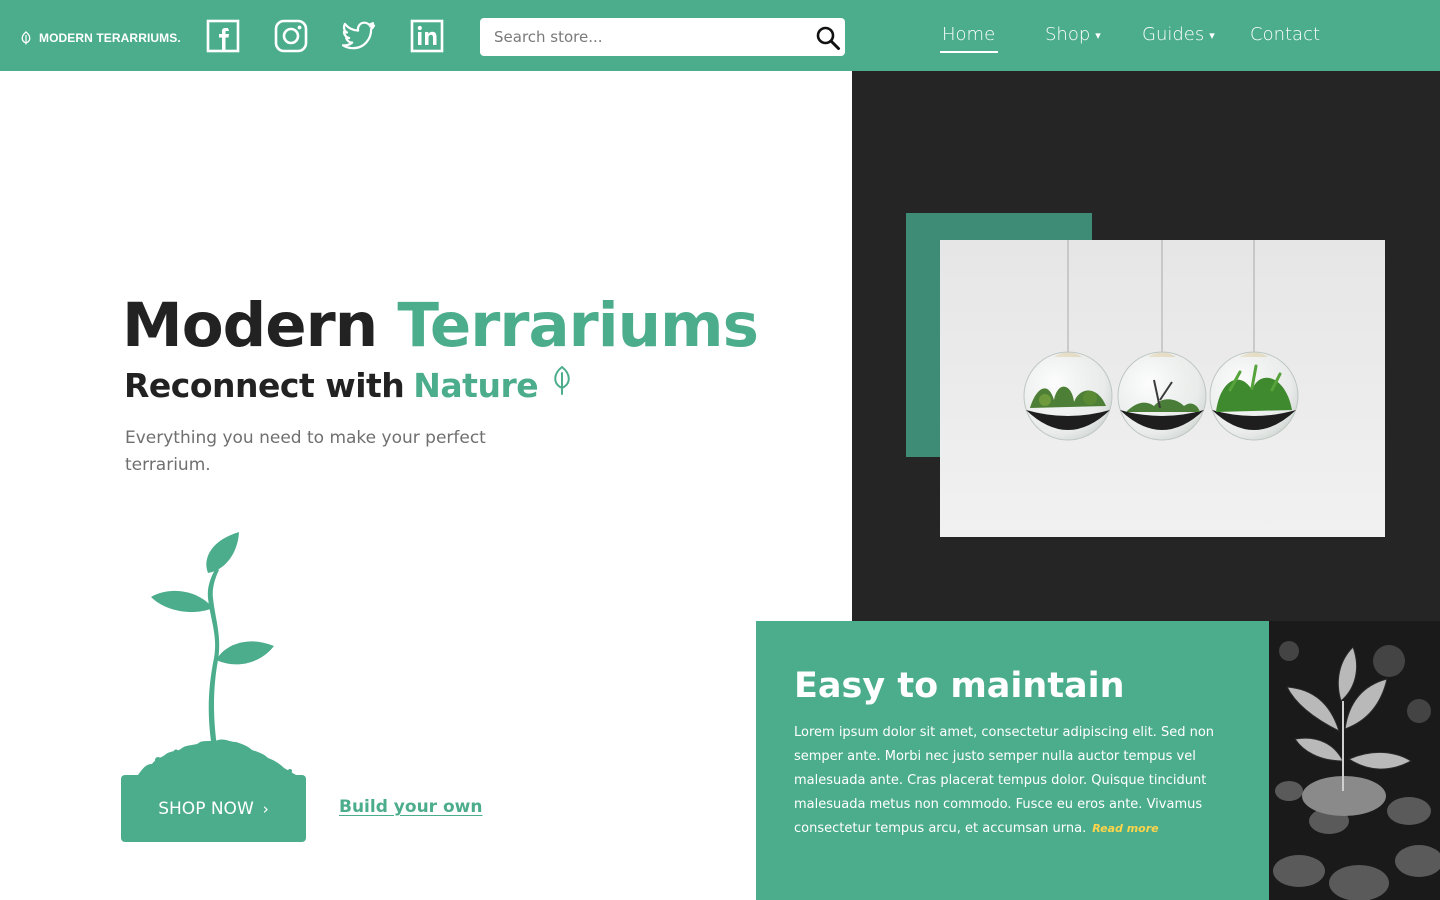 The height and width of the screenshot is (900, 1440). What do you see at coordinates (1125, 828) in the screenshot?
I see `read-more-link: Read more` at bounding box center [1125, 828].